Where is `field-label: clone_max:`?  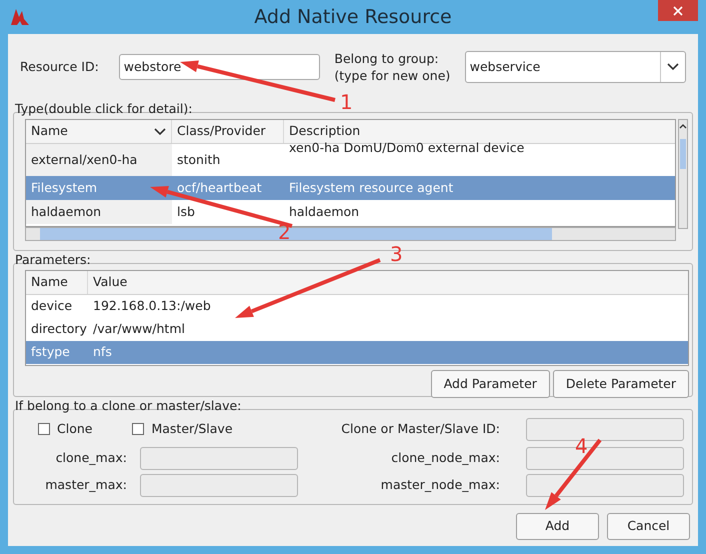 field-label: clone_max: is located at coordinates (91, 458).